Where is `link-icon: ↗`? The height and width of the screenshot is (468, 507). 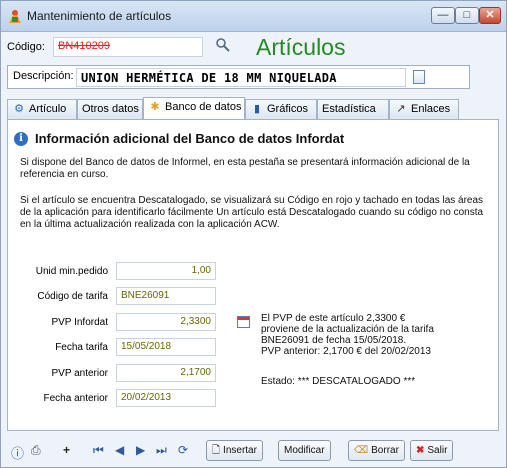
link-icon: ↗ is located at coordinates (401, 109).